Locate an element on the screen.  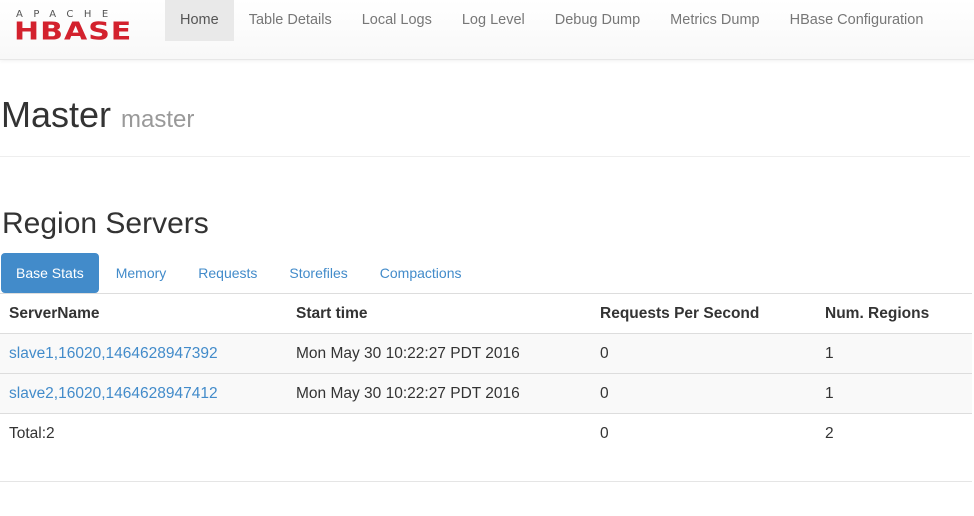
nav-debug-dump: Debug Dump is located at coordinates (597, 20).